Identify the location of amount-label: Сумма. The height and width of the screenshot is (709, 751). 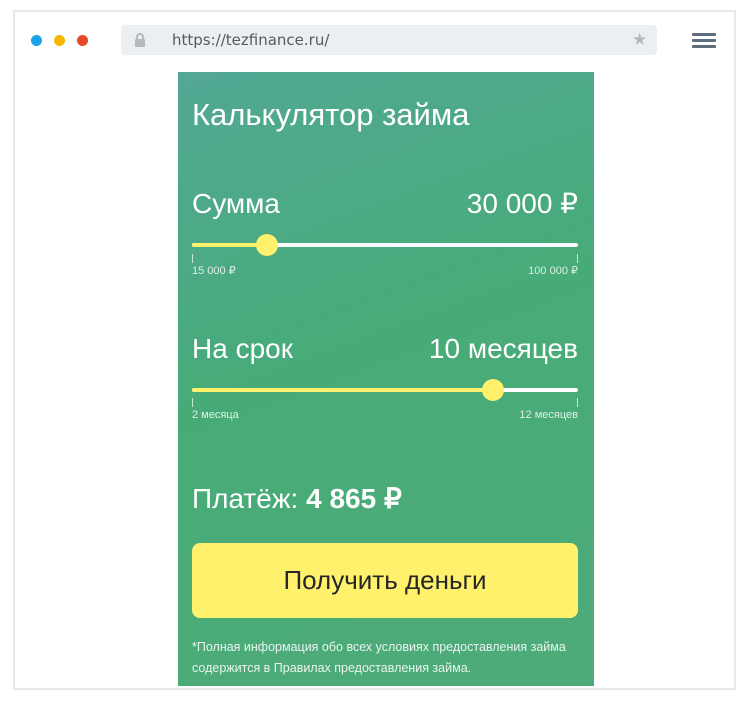
(236, 203).